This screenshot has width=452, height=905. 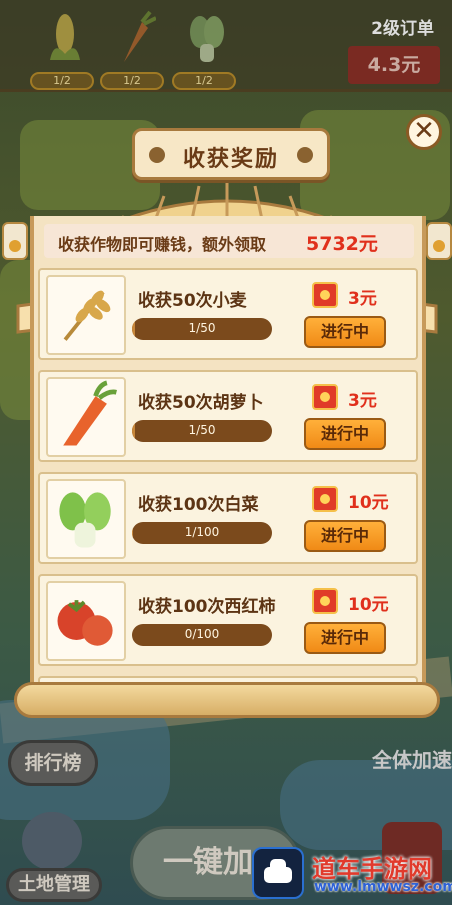 I want to click on order-crop-cabbage: 1/2, so click(x=207, y=49).